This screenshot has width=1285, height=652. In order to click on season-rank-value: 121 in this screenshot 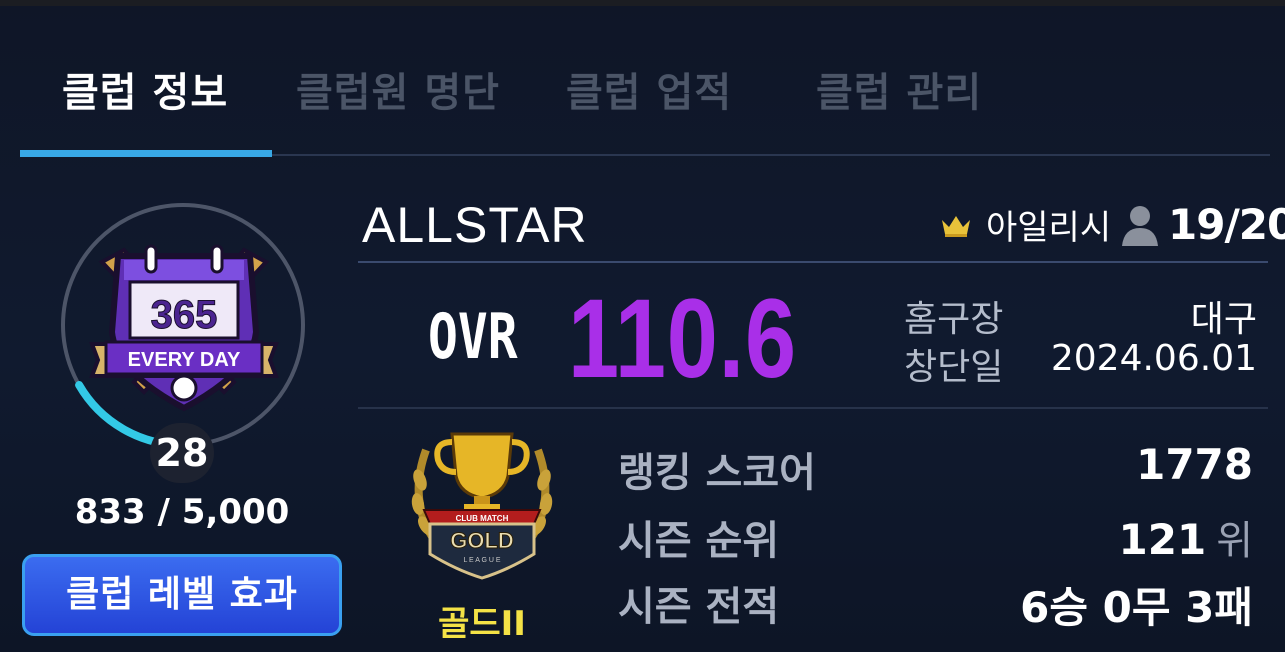, I will do `click(1162, 539)`.